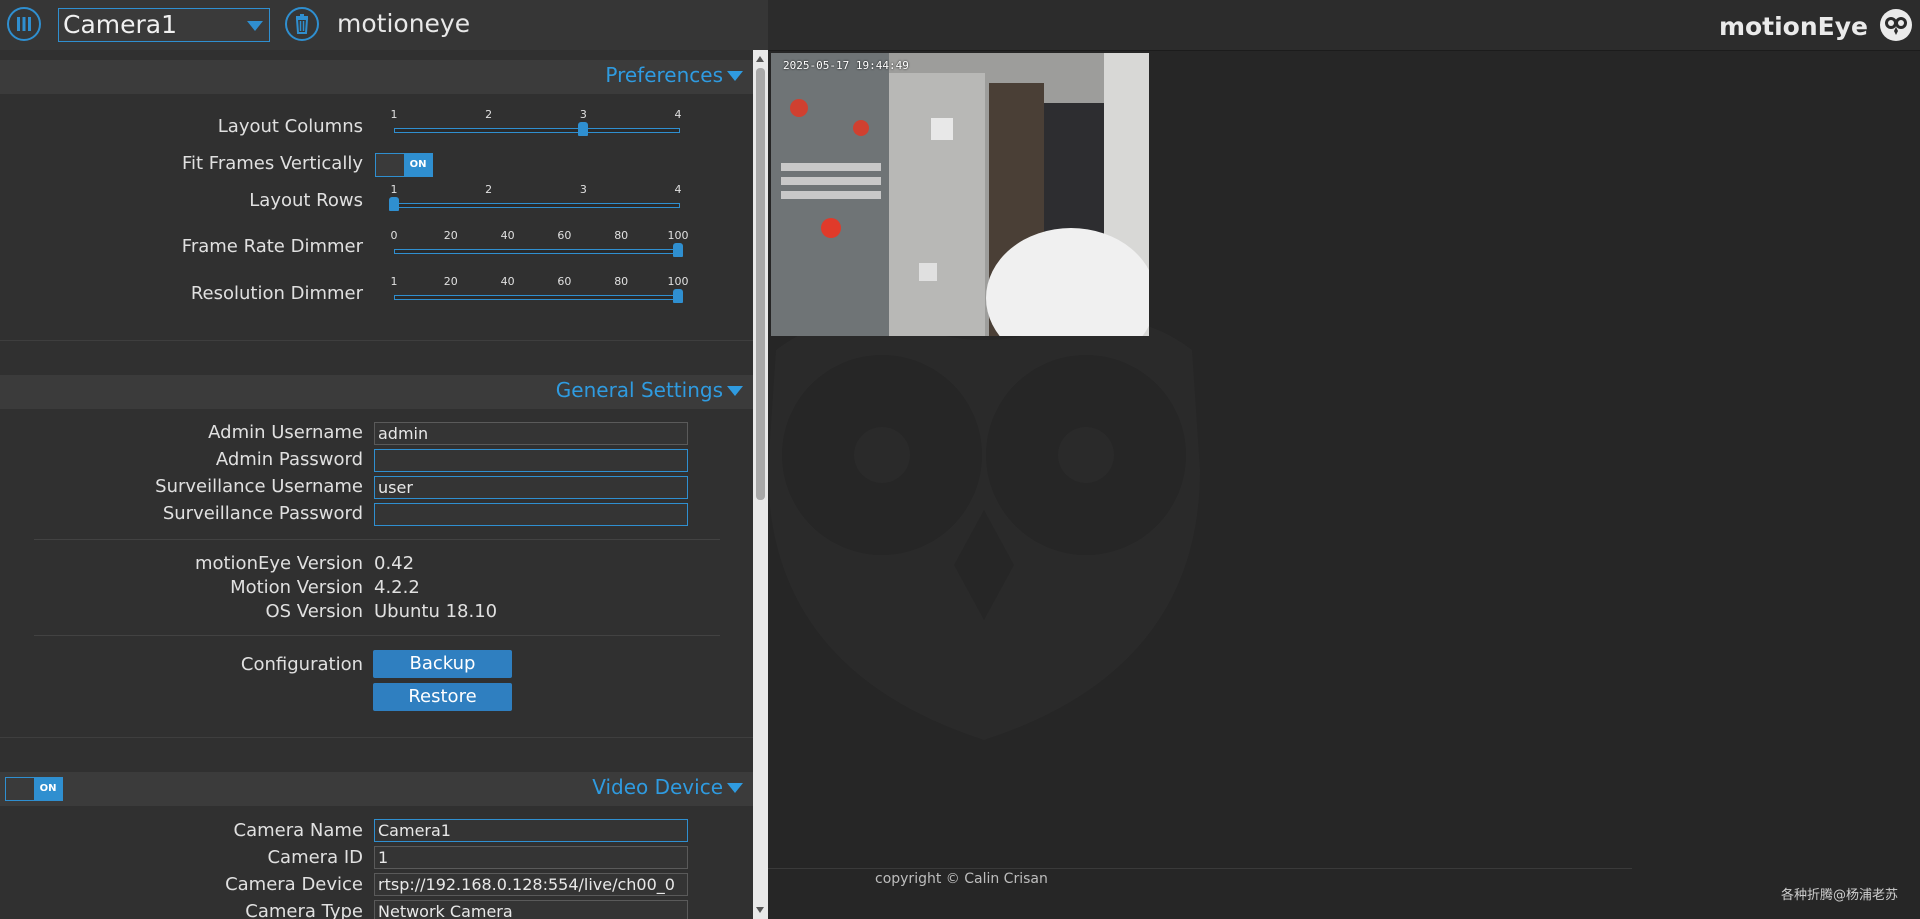 The width and height of the screenshot is (1920, 919). Describe the element at coordinates (301, 664) in the screenshot. I see `configuration-label: Configuration` at that location.